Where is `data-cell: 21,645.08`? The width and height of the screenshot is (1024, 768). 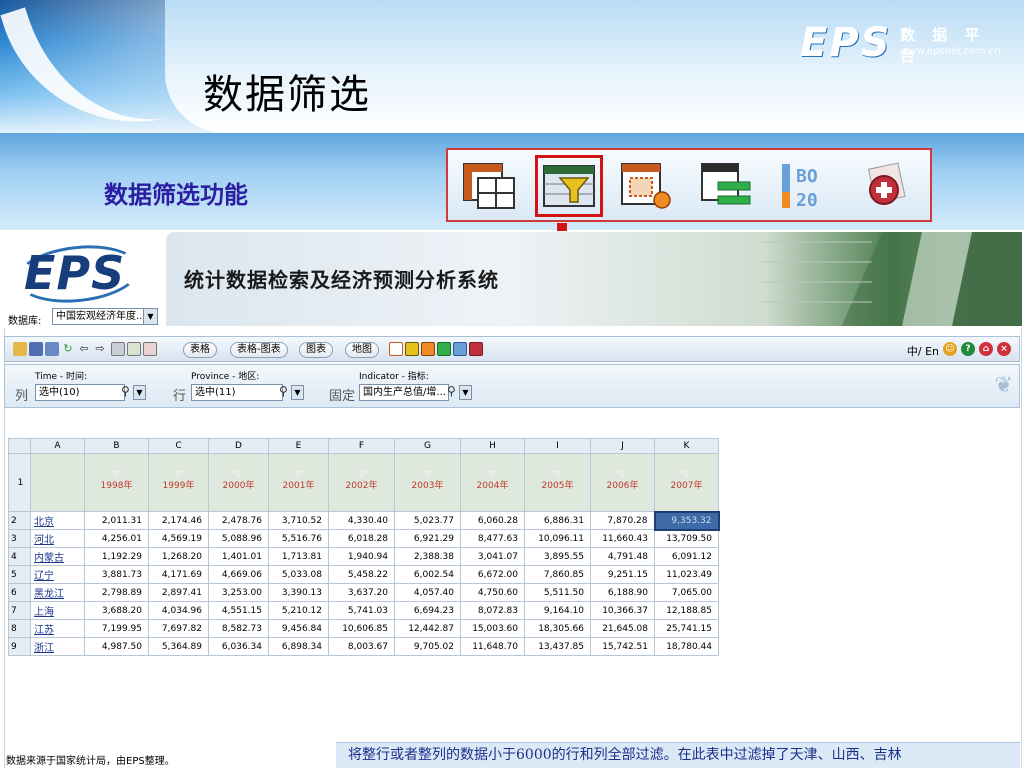
data-cell: 21,645.08 is located at coordinates (622, 628).